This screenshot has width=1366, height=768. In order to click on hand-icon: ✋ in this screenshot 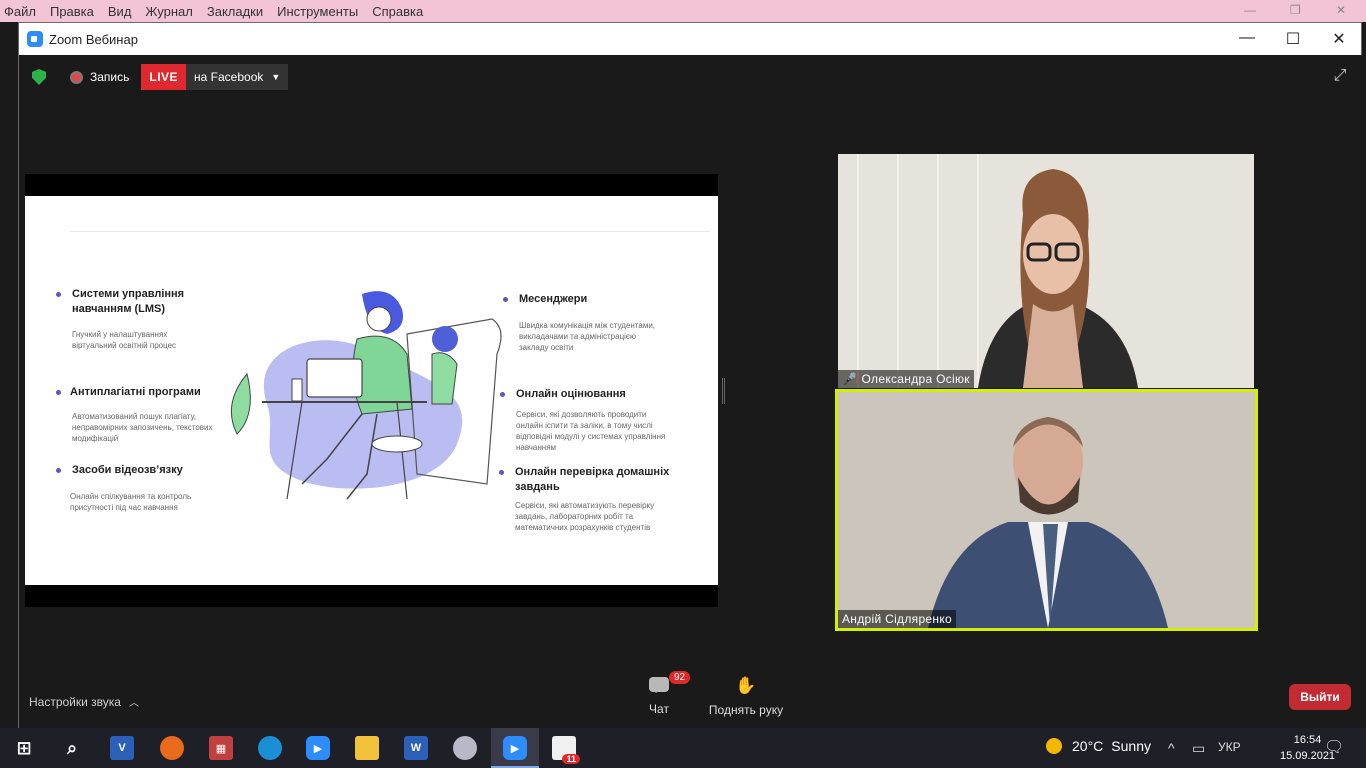, I will do `click(746, 685)`.